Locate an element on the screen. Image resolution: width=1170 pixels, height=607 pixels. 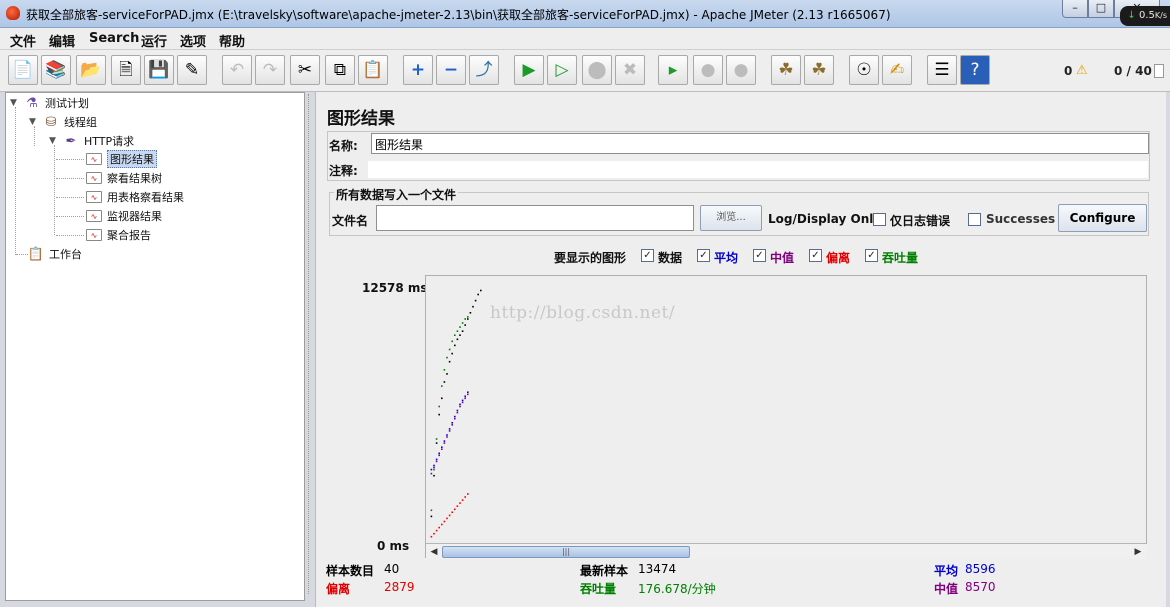
data-checkbox: ✓ is located at coordinates (647, 255).